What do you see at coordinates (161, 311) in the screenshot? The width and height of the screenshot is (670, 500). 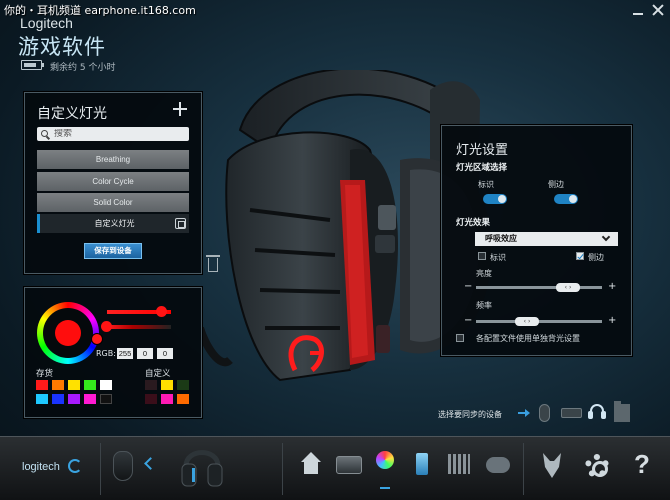 I see `hue-slider-knob` at bounding box center [161, 311].